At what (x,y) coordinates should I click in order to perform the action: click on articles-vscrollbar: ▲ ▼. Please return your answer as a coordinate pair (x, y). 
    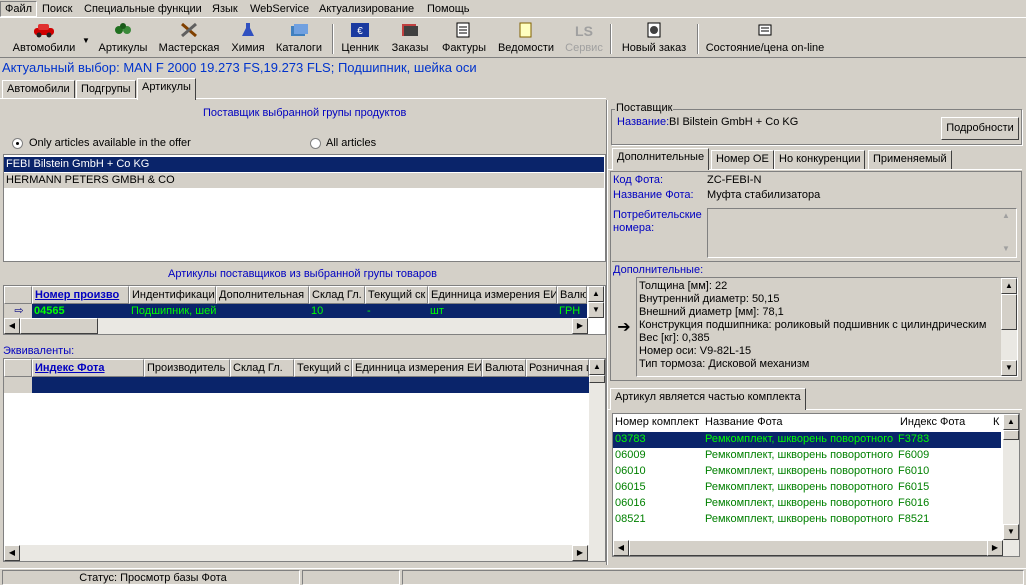
    Looking at the image, I should click on (596, 302).